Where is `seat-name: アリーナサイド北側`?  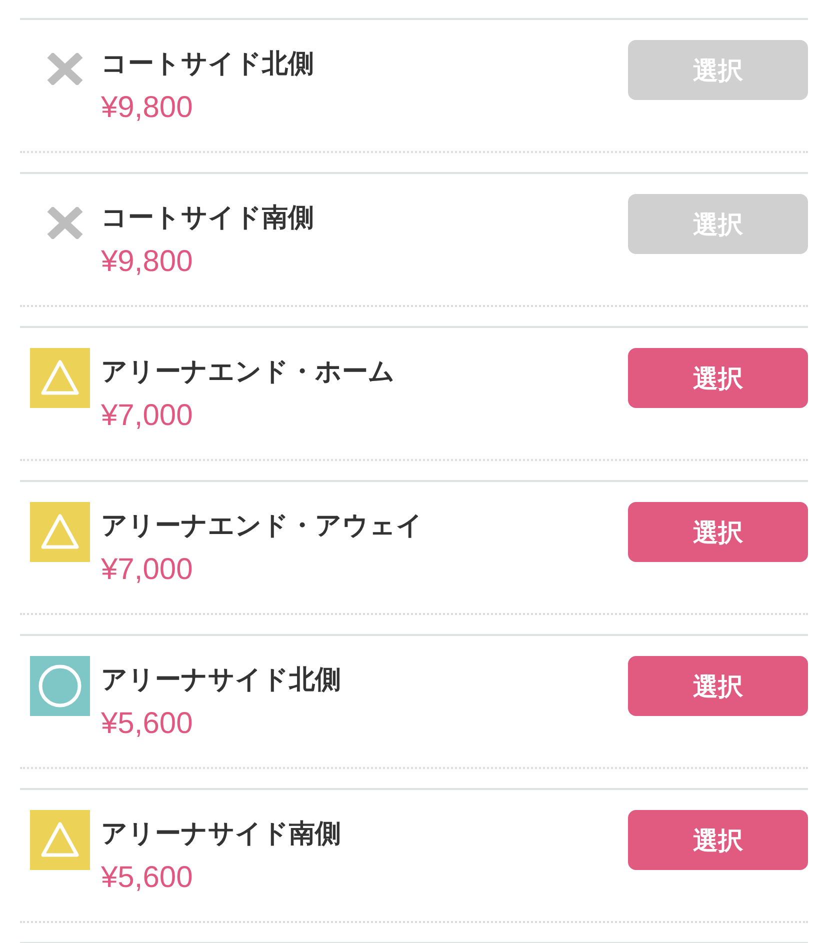 seat-name: アリーナサイド北側 is located at coordinates (221, 680).